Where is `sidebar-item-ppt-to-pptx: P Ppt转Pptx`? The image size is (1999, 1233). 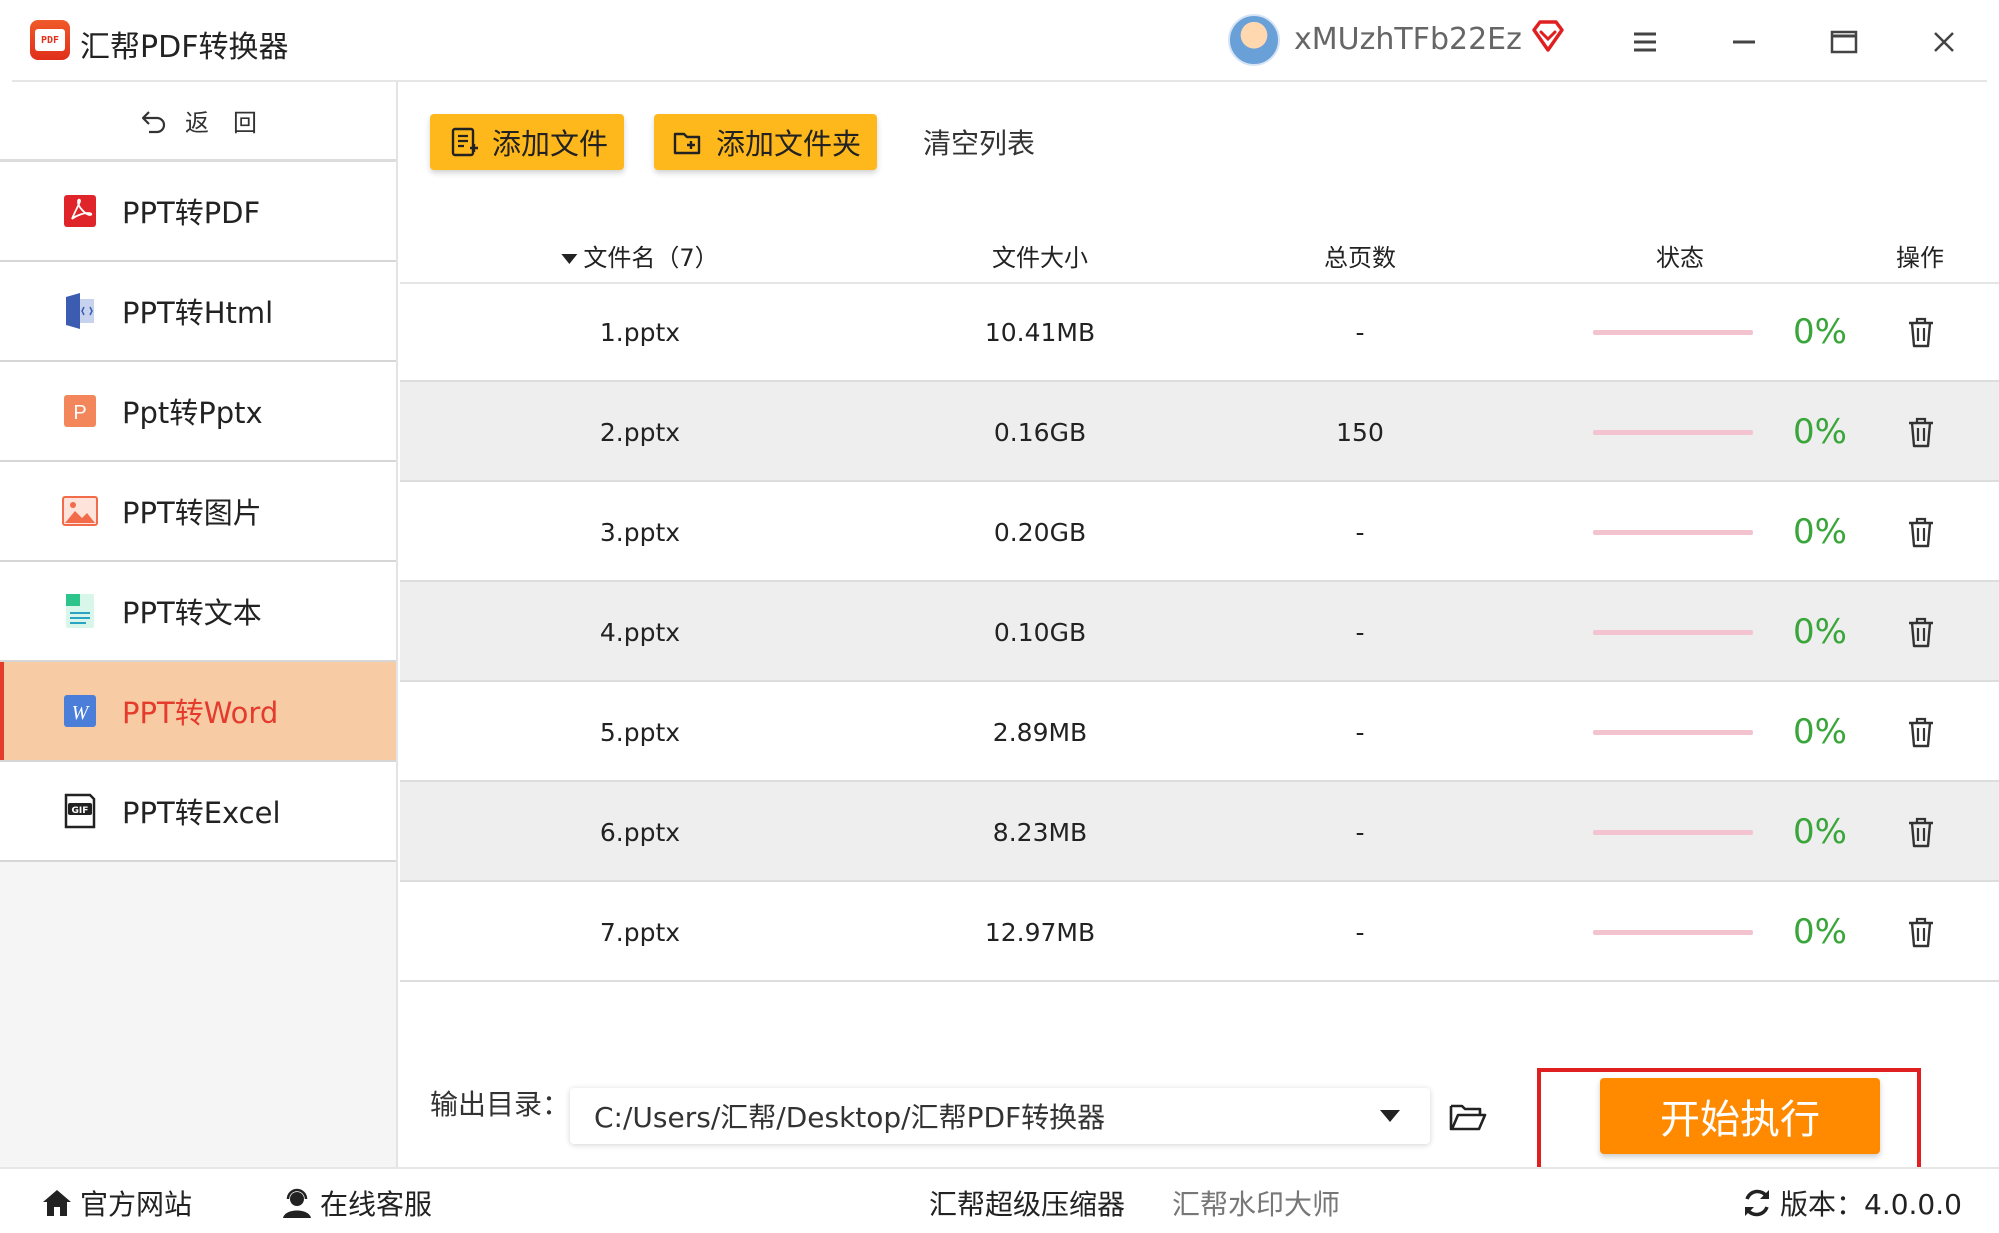 sidebar-item-ppt-to-pptx: P Ppt转Pptx is located at coordinates (198, 412).